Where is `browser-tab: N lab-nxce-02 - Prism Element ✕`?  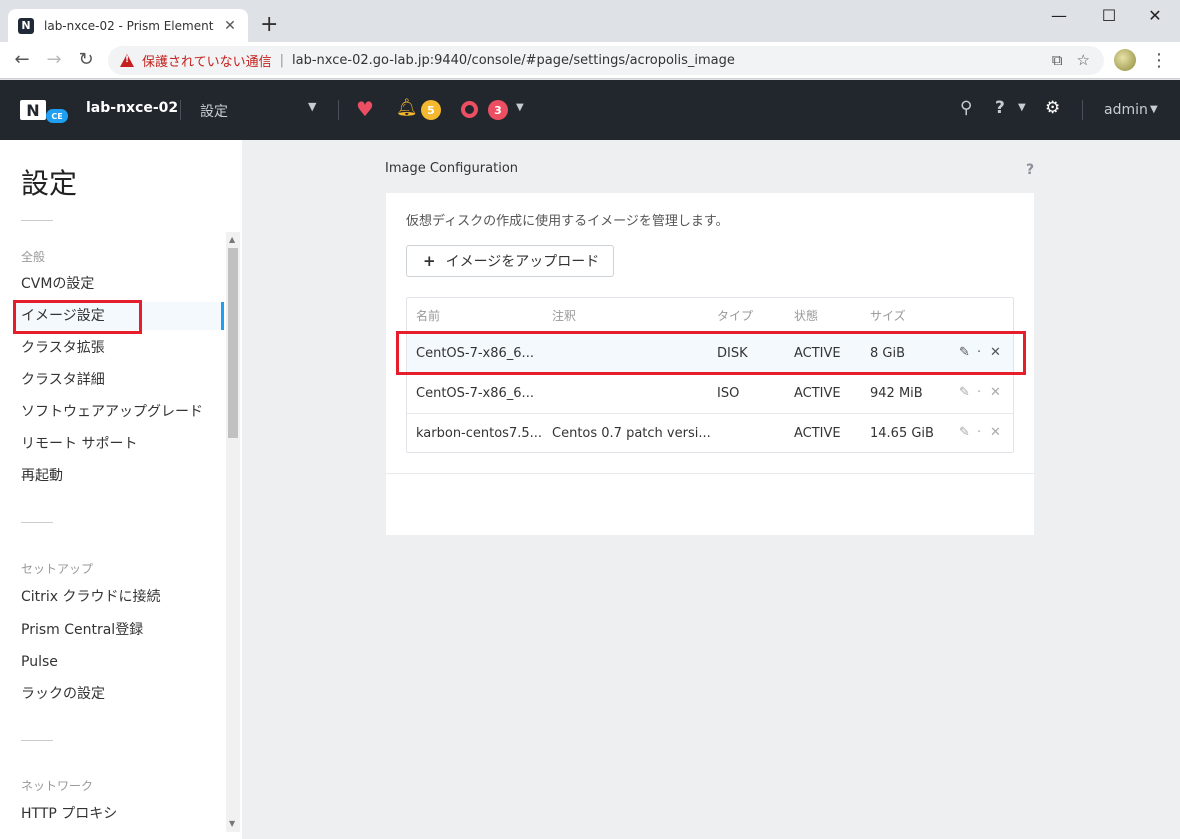
browser-tab: N lab-nxce-02 - Prism Element ✕ is located at coordinates (128, 25).